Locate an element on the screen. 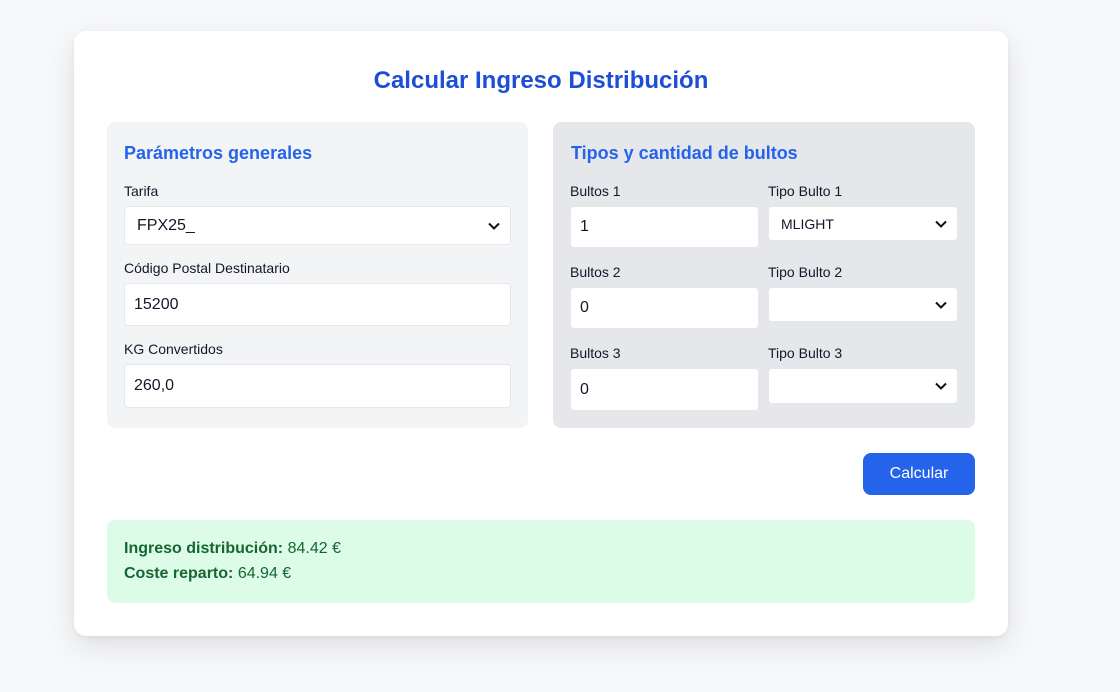 The image size is (1120, 692). tipo-bulto-3-select is located at coordinates (863, 386).